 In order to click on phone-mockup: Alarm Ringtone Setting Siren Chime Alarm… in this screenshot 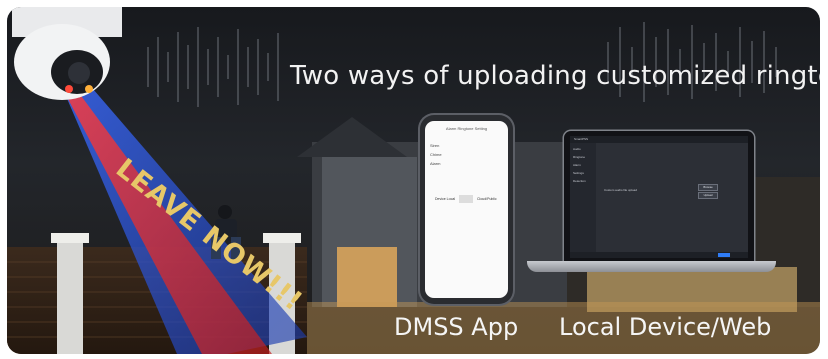, I will do `click(466, 209)`.